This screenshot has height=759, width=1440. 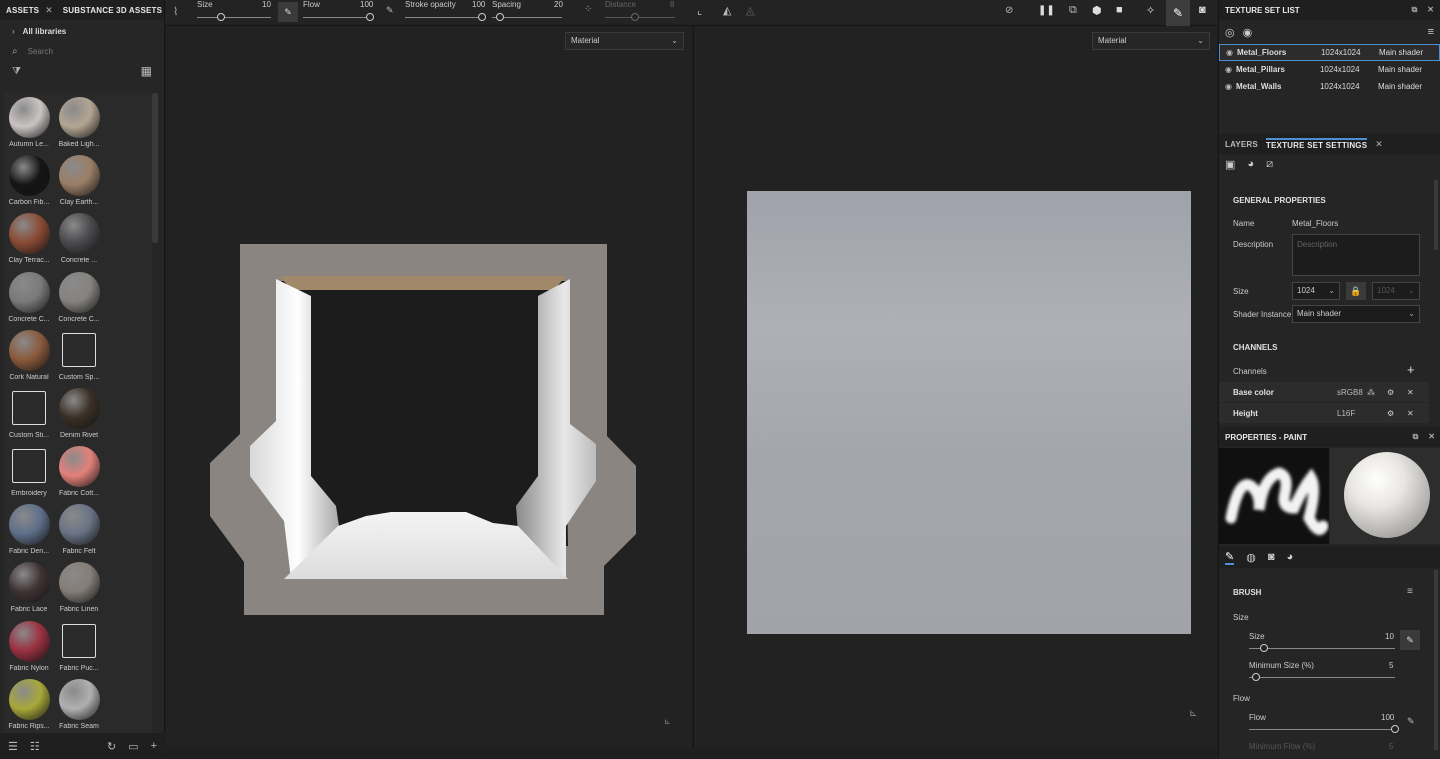 I want to click on magic-brush-icon: ✧, so click(x=1150, y=10).